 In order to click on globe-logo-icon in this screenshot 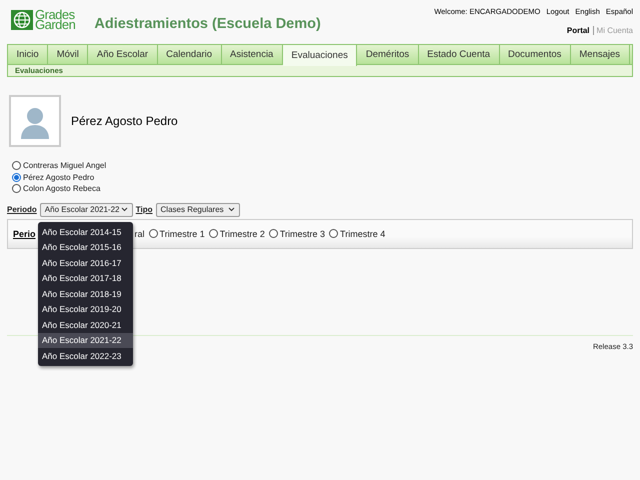, I will do `click(22, 20)`.